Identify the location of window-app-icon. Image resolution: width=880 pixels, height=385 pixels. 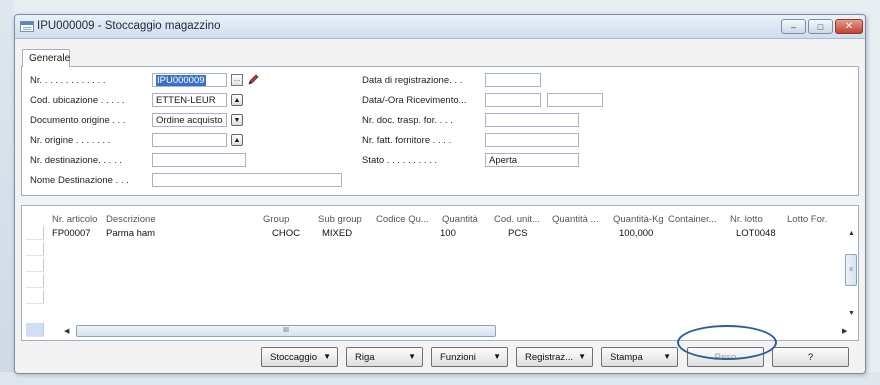
(27, 26).